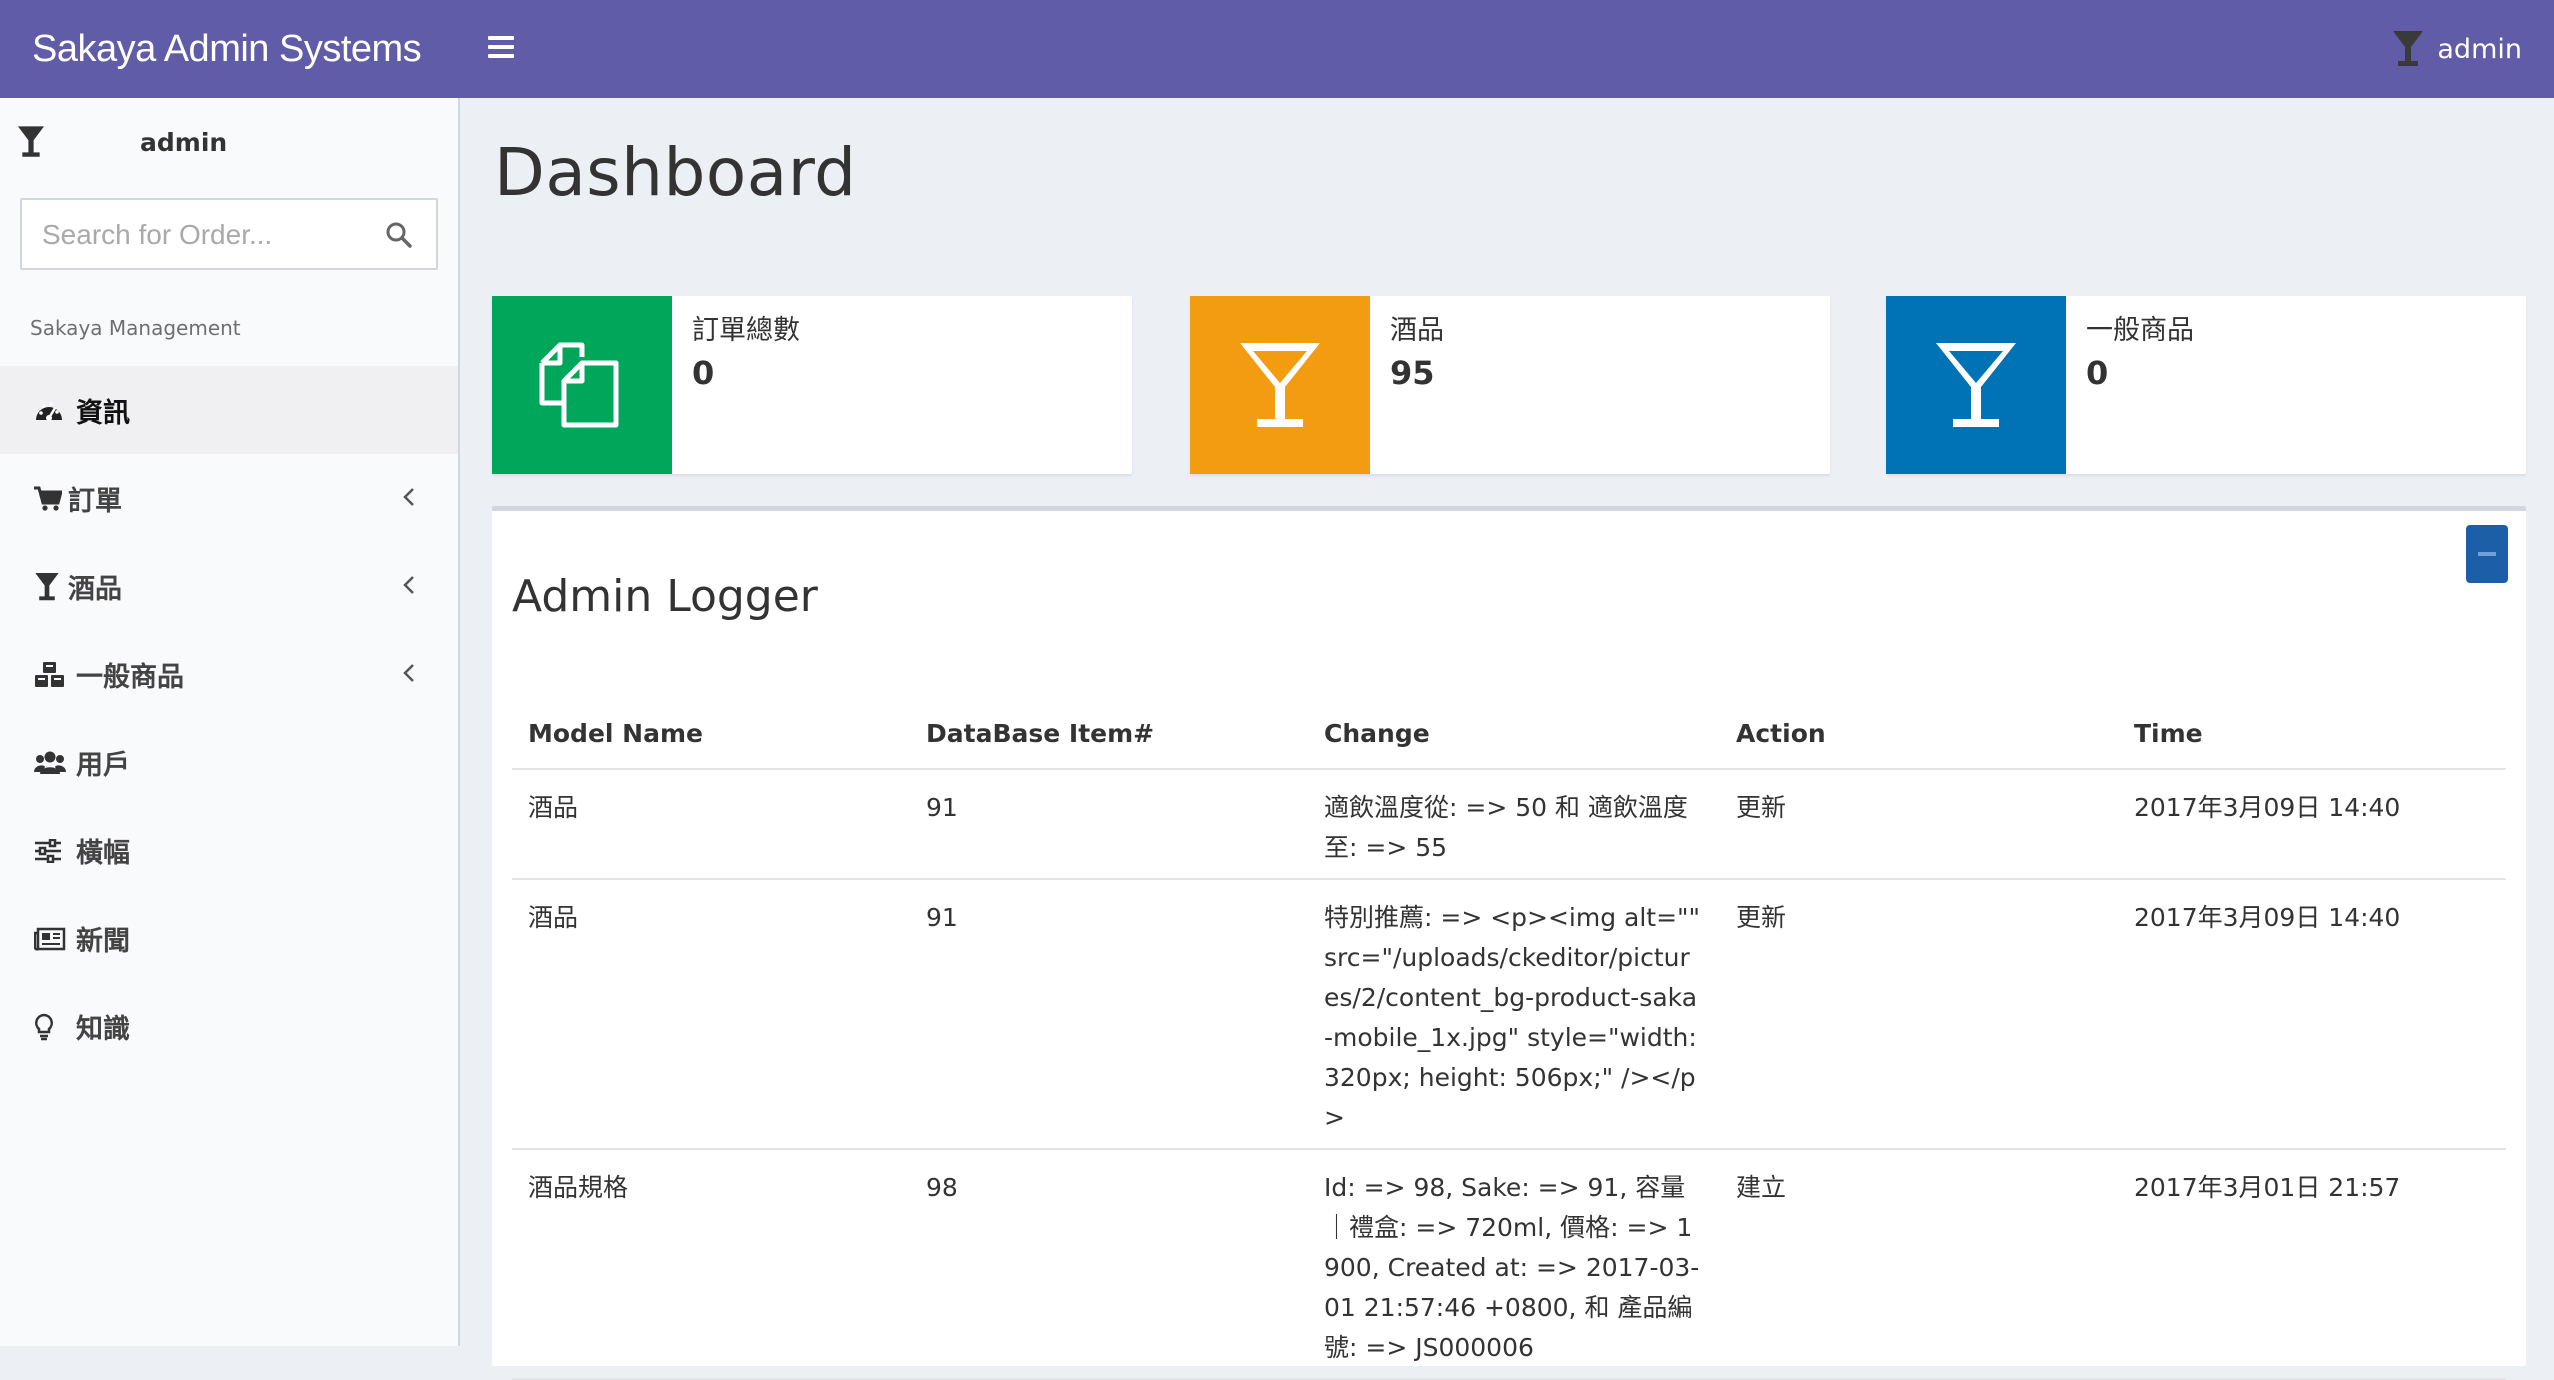 Image resolution: width=2554 pixels, height=1380 pixels. Describe the element at coordinates (1919, 1264) in the screenshot. I see `cell-action: 建立` at that location.